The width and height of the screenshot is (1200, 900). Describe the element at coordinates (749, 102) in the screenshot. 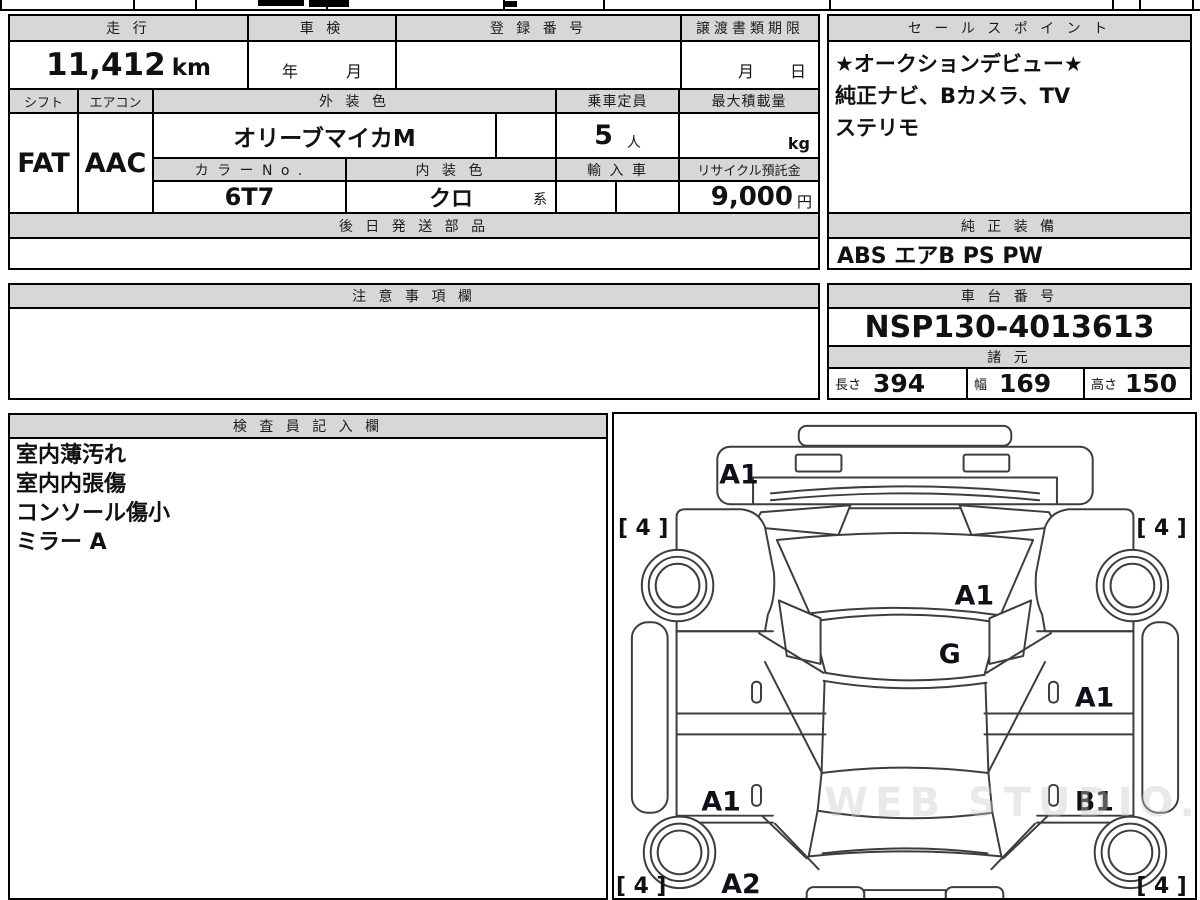

I see `max-load-header: 最大積載量` at that location.